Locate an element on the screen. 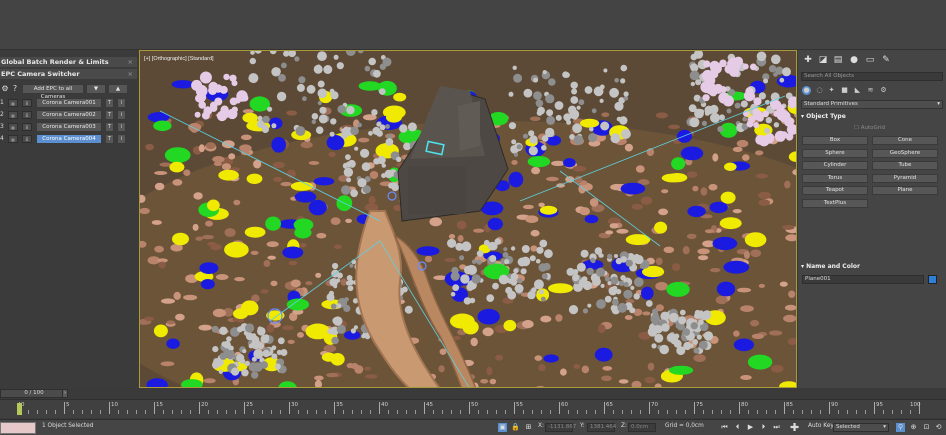 This screenshot has width=946, height=435. create-geosphere-button: GeoSphere is located at coordinates (905, 153).